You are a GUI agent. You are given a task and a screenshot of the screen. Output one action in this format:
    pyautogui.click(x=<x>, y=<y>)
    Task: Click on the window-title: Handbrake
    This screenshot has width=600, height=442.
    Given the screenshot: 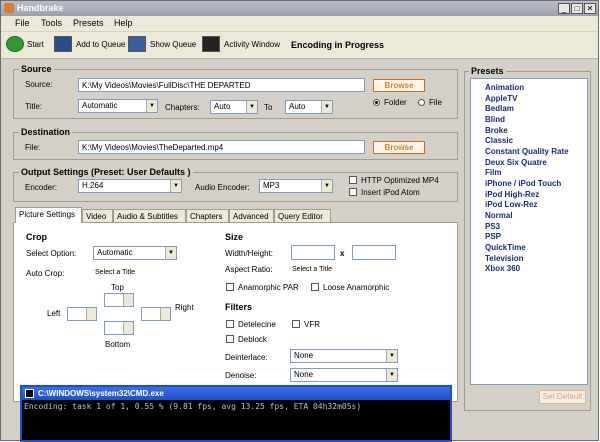 What is the action you would take?
    pyautogui.click(x=40, y=8)
    